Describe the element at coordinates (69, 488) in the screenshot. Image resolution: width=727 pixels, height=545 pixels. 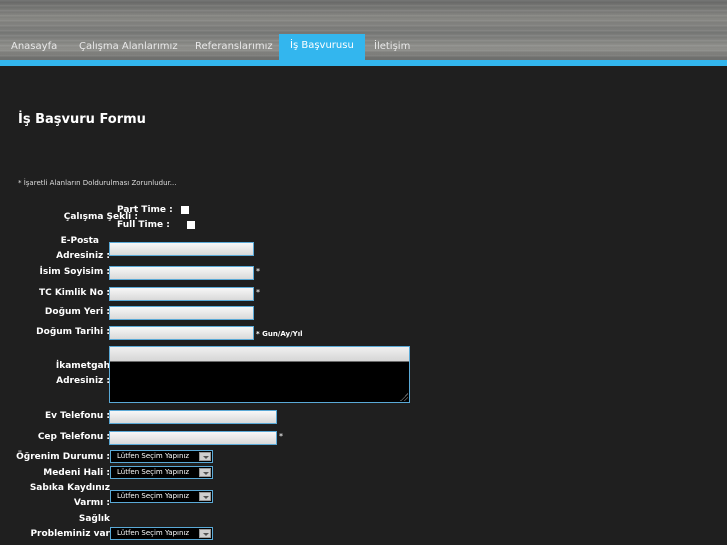
I see `label-sabika-line1: Sabıka Kaydınız` at that location.